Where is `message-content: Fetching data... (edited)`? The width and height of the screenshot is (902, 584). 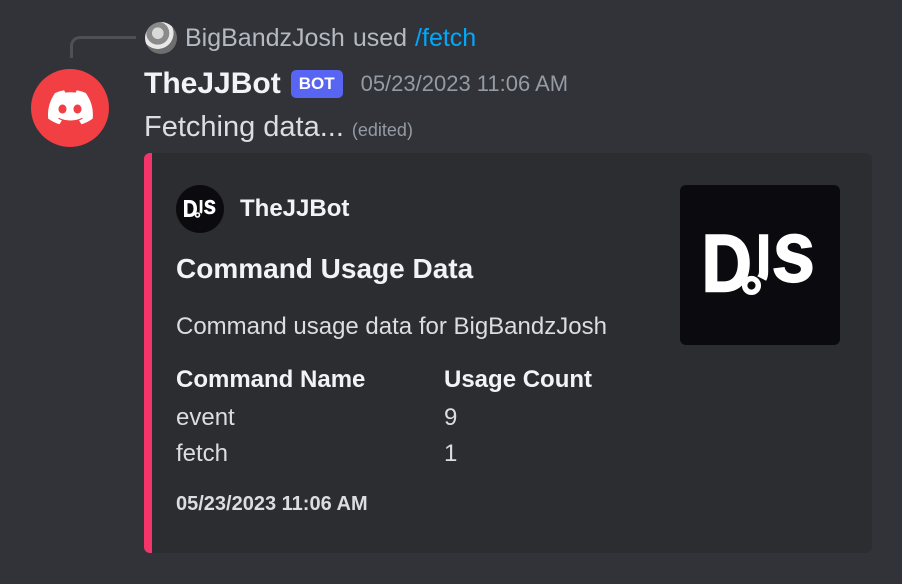
message-content: Fetching data... (edited) is located at coordinates (278, 127).